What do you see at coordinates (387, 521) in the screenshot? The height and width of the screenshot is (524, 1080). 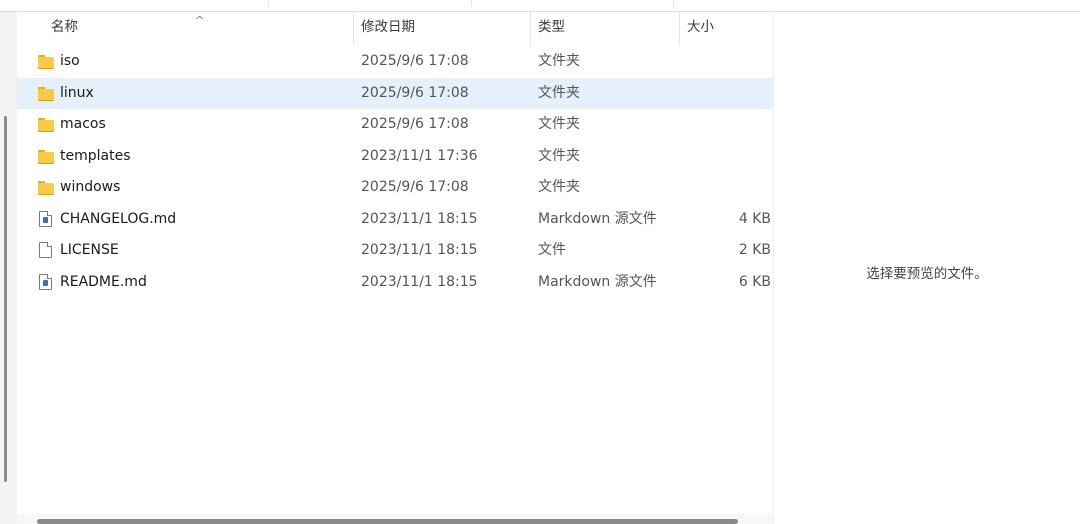 I see `horizontal-scrollbar-thumb` at bounding box center [387, 521].